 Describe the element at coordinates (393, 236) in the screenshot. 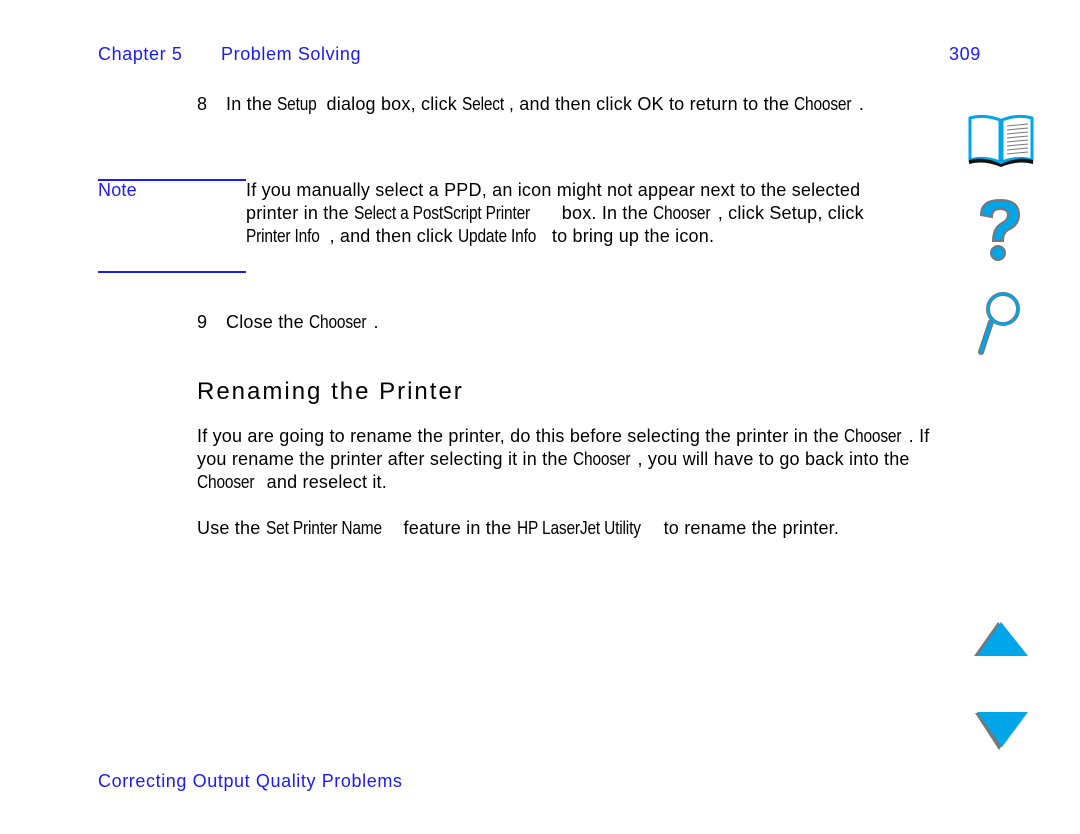

I see `text-segment: , and then click` at that location.